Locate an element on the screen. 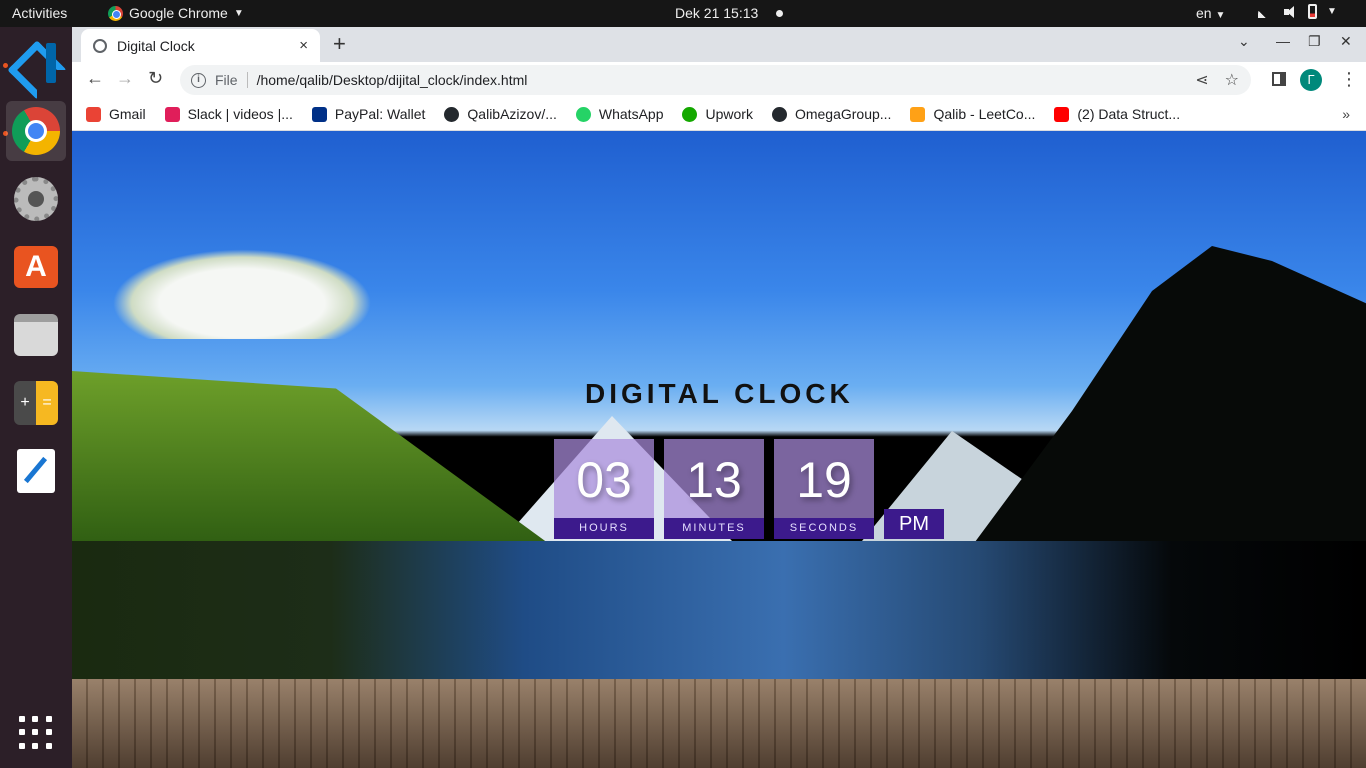 This screenshot has height=768, width=1366. wifi-icon is located at coordinates (1266, 11).